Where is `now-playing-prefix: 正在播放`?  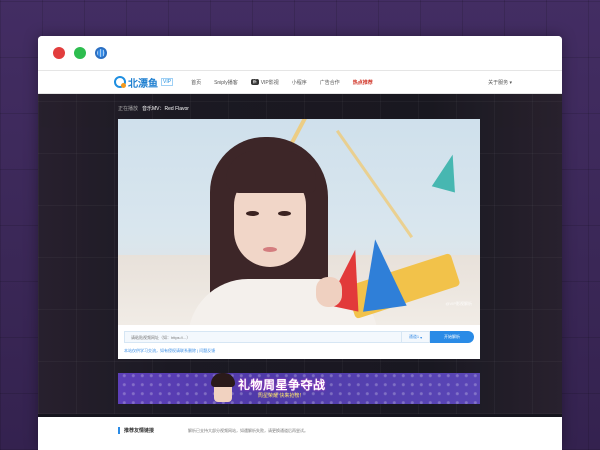
now-playing-prefix: 正在播放 is located at coordinates (128, 109).